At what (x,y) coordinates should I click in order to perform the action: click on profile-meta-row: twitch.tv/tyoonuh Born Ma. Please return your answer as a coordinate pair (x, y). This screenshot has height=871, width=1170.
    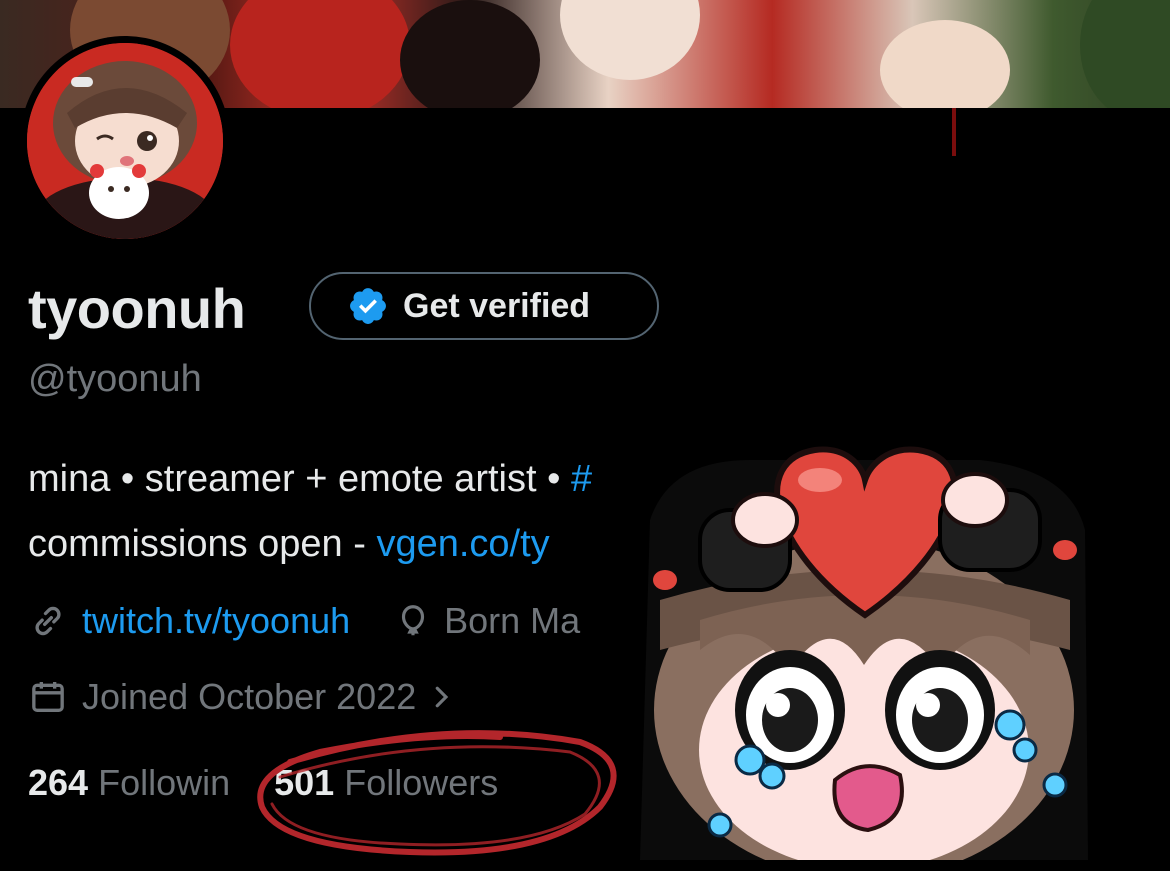
    Looking at the image, I should click on (304, 621).